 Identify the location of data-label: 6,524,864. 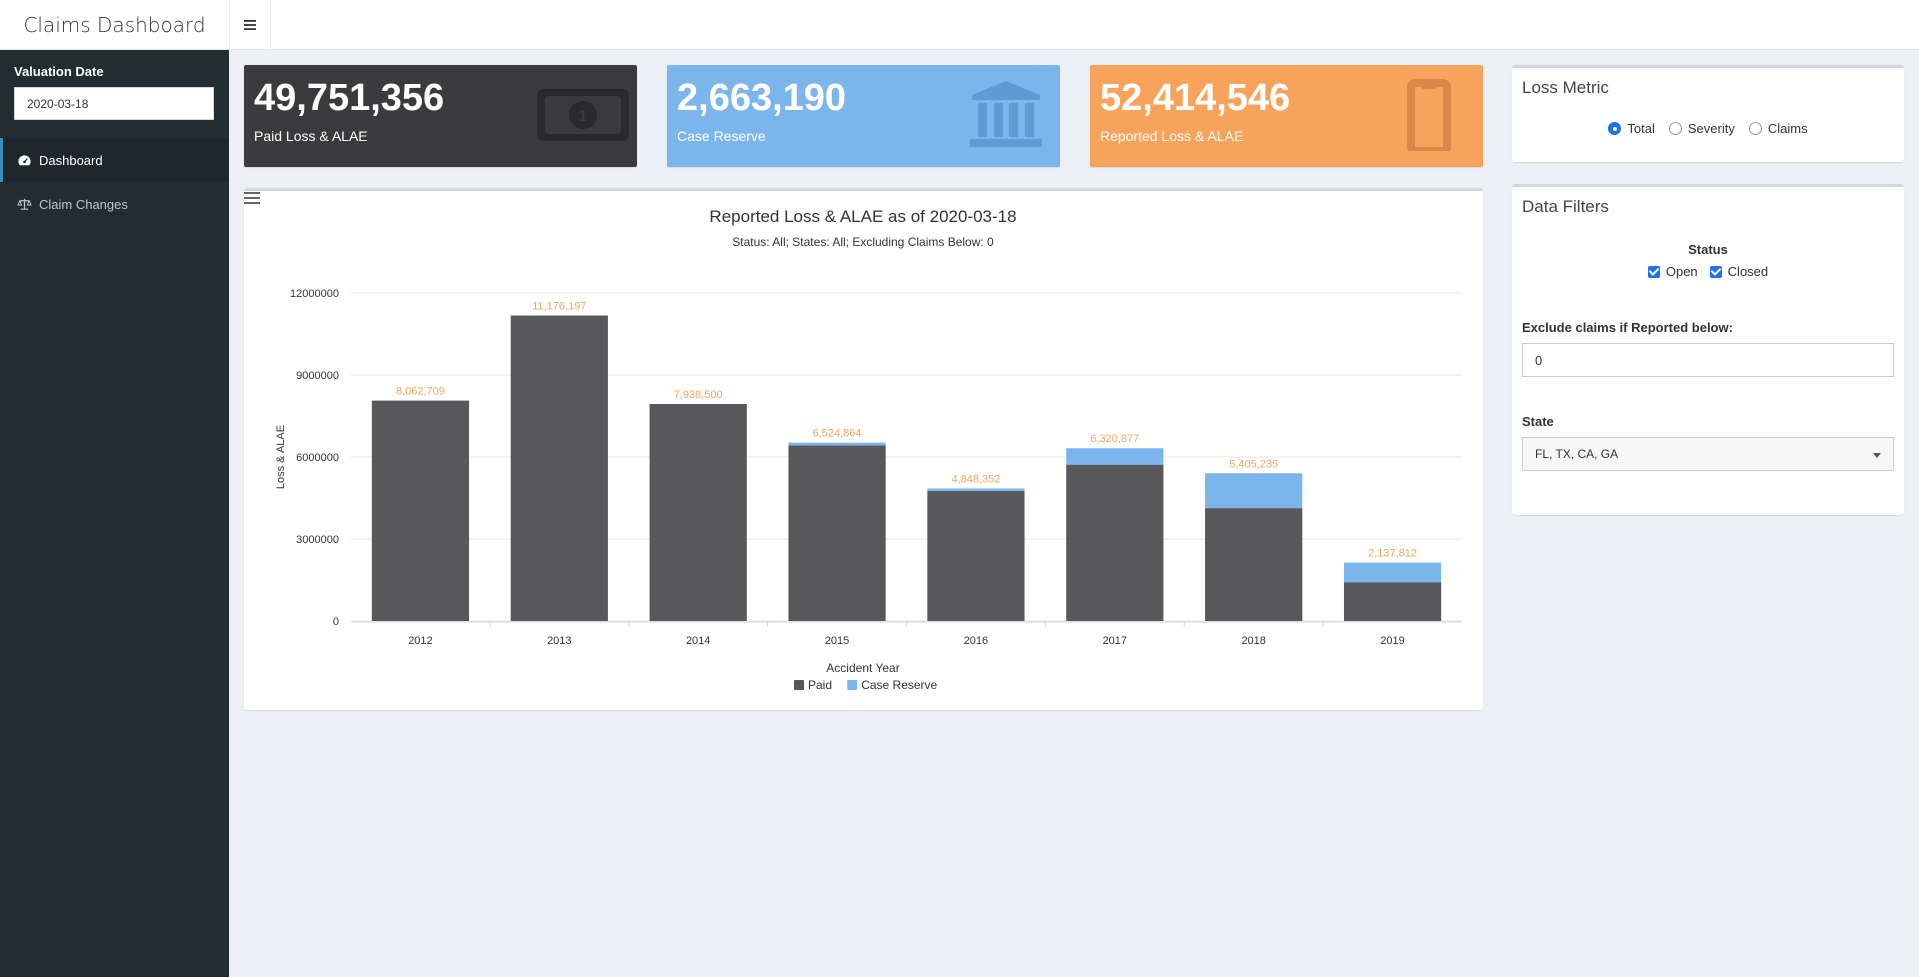
(837, 434).